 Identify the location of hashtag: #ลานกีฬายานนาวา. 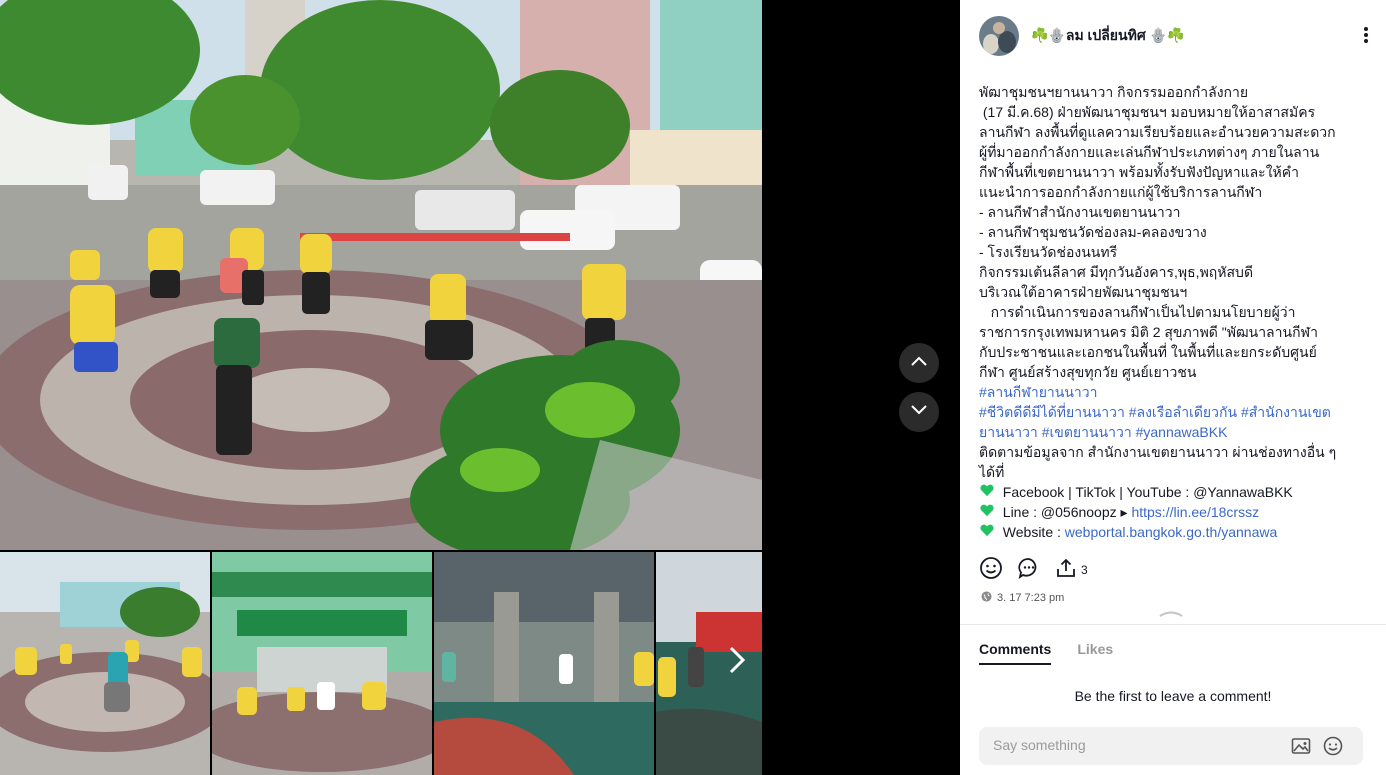
(1038, 392).